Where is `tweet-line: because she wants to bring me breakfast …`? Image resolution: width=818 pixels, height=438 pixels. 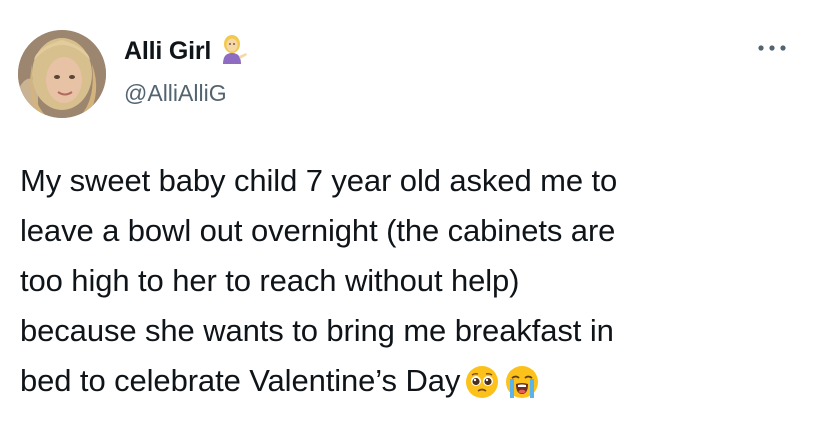
tweet-line: because she wants to bring me breakfast … is located at coordinates (317, 330).